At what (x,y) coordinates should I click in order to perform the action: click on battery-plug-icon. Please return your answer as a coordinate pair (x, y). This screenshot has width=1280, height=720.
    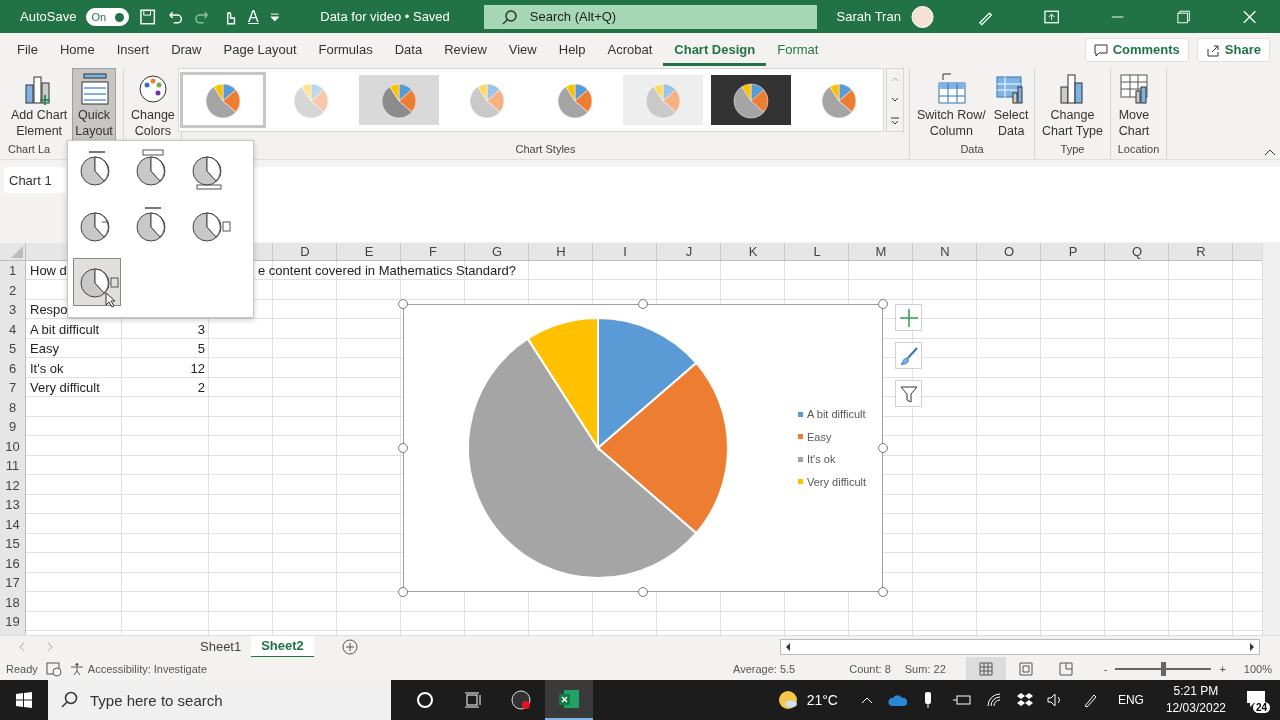
    Looking at the image, I should click on (961, 700).